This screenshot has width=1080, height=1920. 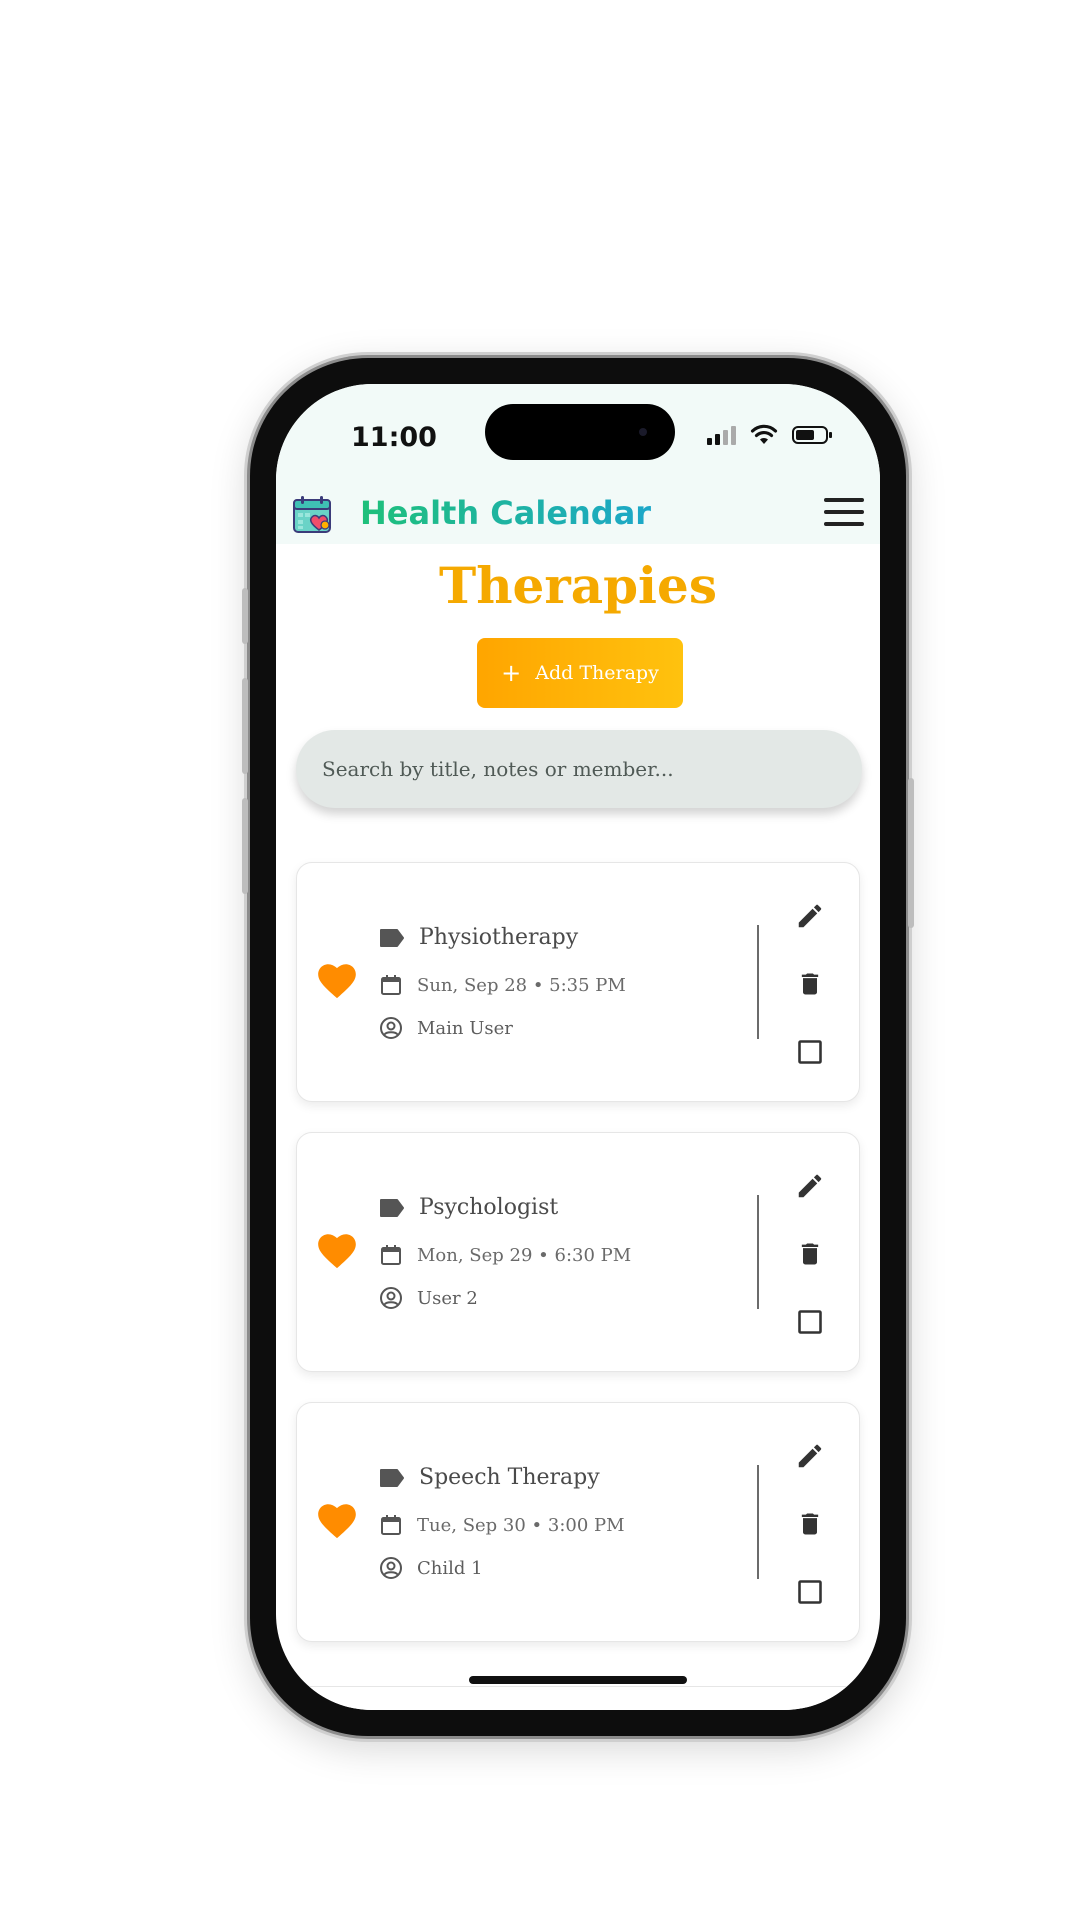 I want to click on therapy-member-row: Child 1, so click(x=431, y=1568).